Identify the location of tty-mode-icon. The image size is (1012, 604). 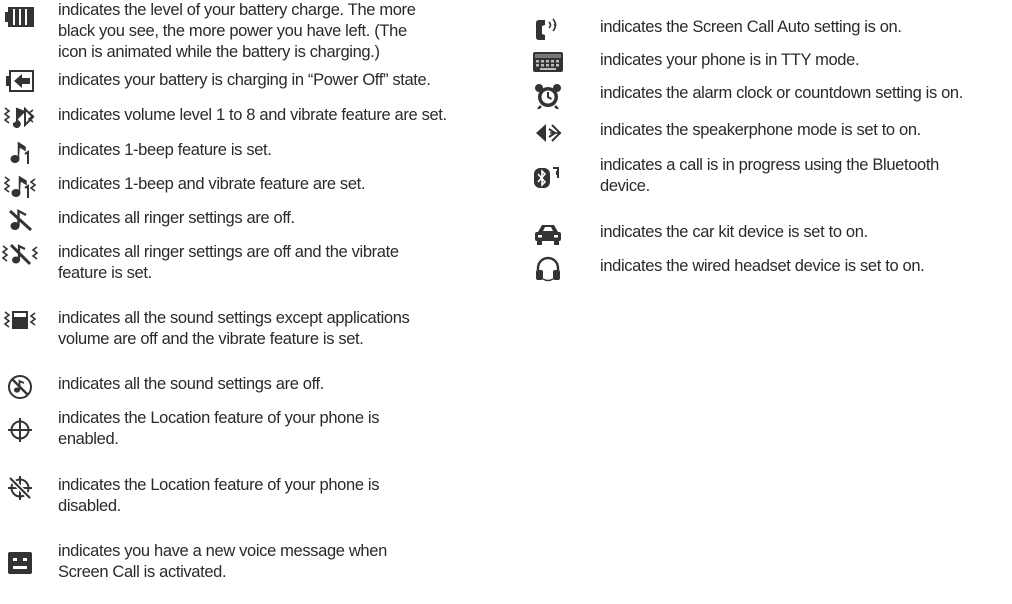
(548, 65).